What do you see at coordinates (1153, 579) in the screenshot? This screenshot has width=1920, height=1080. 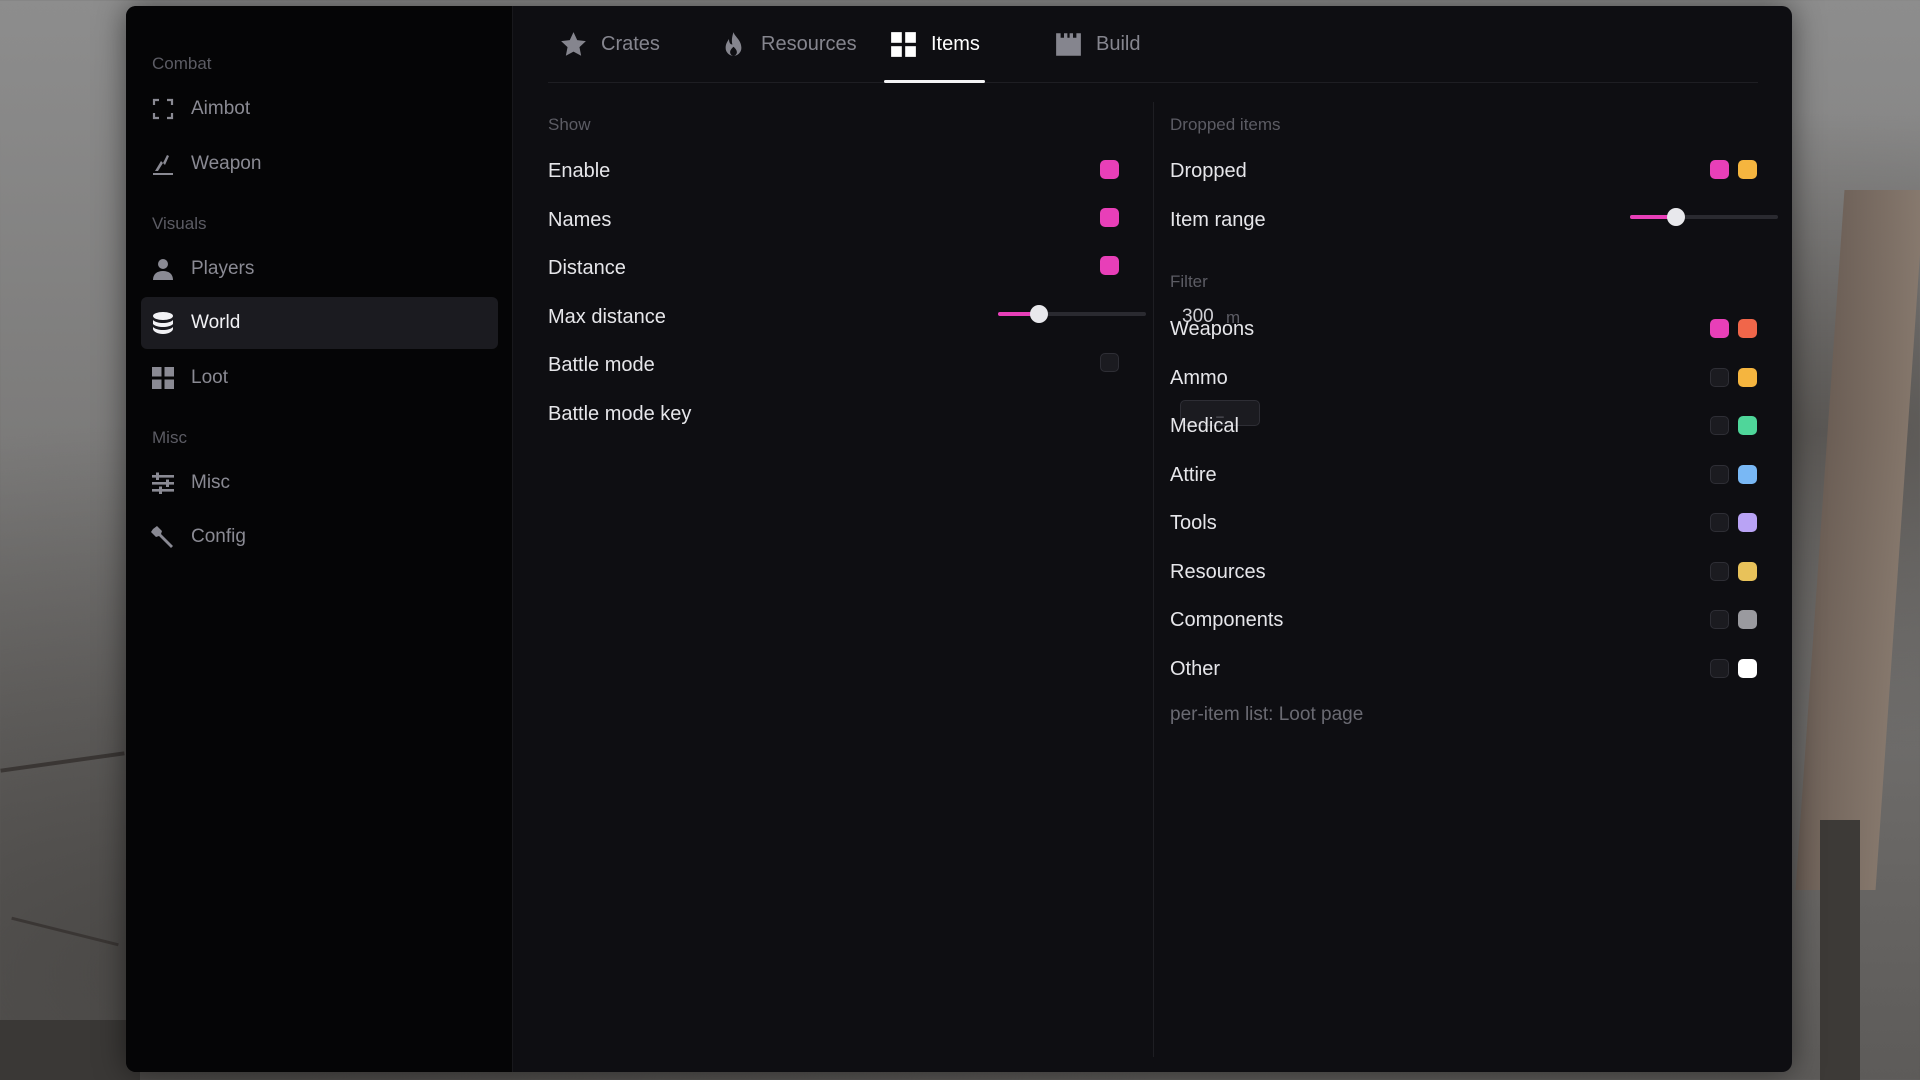 I see `column-divider` at bounding box center [1153, 579].